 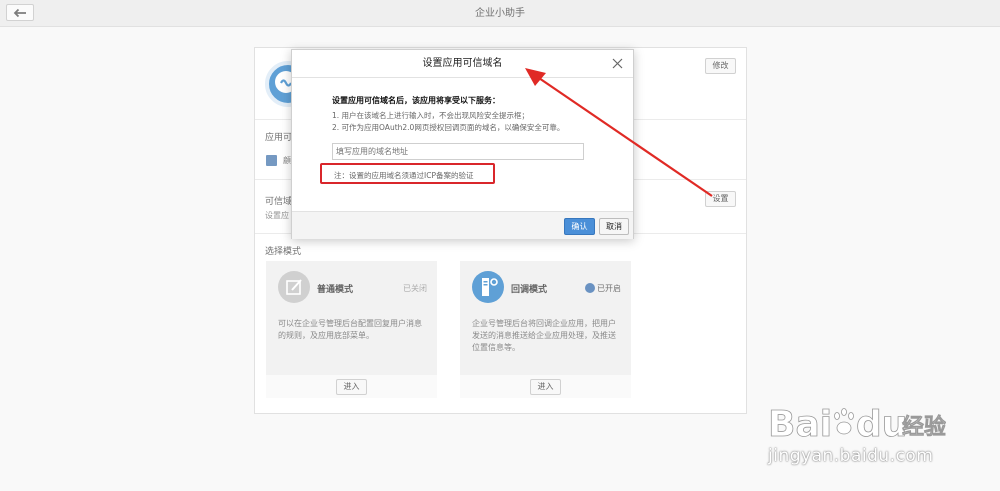 What do you see at coordinates (800, 424) in the screenshot?
I see `svg-text: Bai` at bounding box center [800, 424].